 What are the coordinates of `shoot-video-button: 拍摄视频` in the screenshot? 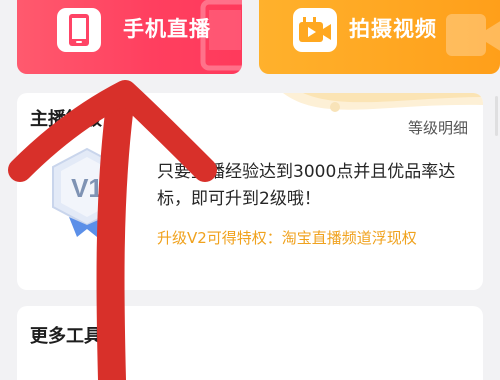 It's located at (379, 37).